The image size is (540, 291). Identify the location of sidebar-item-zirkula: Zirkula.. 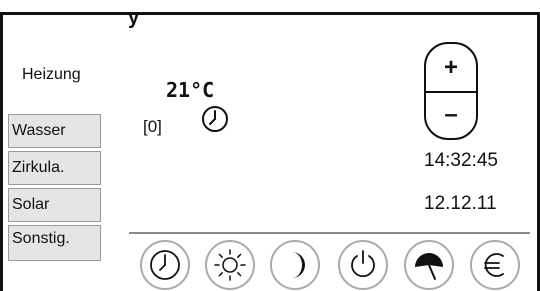
(54, 168).